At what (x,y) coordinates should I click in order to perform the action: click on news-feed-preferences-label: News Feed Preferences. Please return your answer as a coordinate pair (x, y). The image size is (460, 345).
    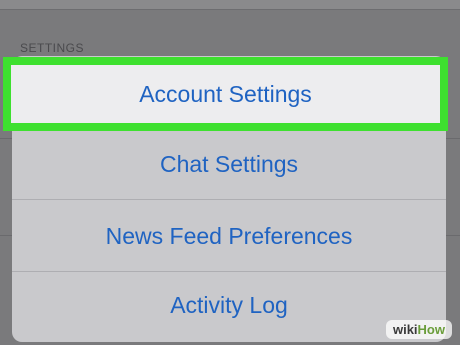
    Looking at the image, I should click on (229, 235).